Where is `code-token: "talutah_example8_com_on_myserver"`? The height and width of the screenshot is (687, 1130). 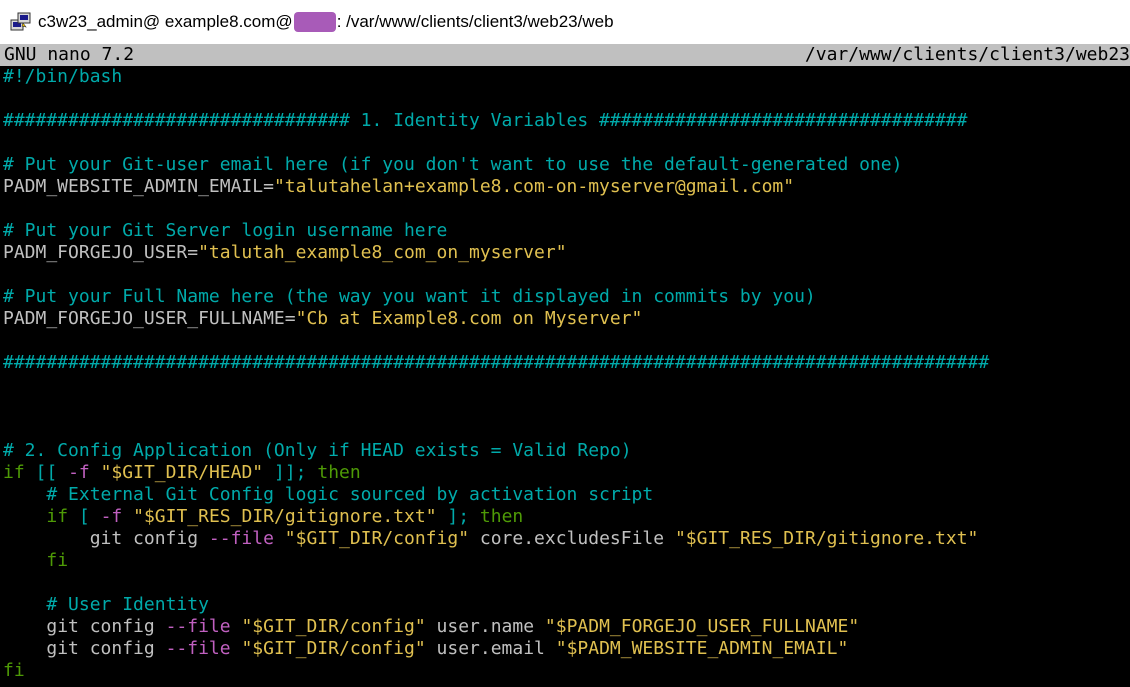 code-token: "talutah_example8_com_on_myserver" is located at coordinates (382, 252).